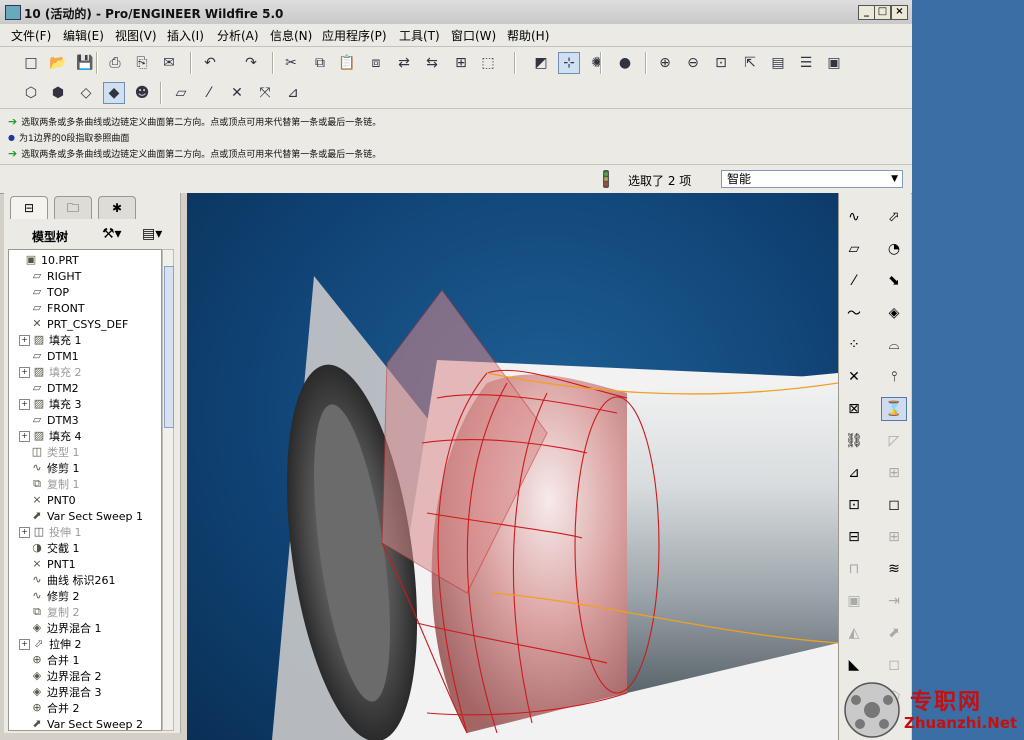 The image size is (1024, 740). Describe the element at coordinates (894, 313) in the screenshot. I see `boundary-blend-tool-icon: ◈` at that location.